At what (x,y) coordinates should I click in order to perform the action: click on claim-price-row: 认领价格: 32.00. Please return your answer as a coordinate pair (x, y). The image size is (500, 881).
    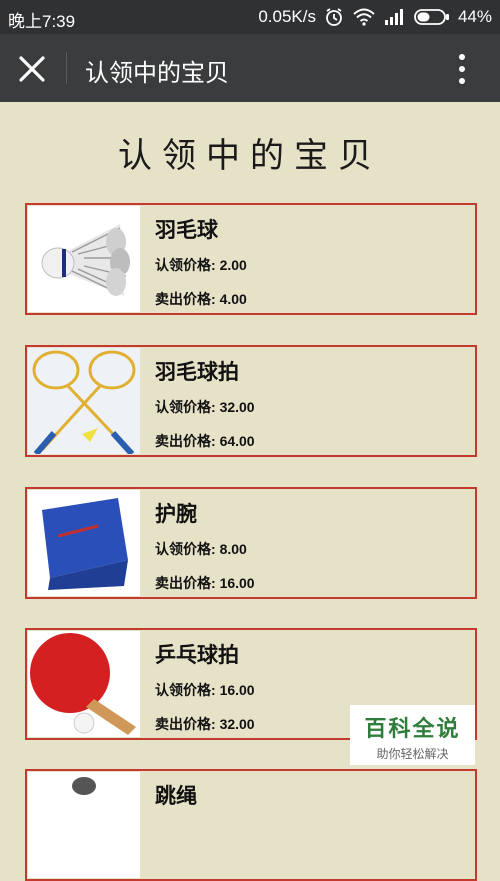
    Looking at the image, I should click on (205, 407).